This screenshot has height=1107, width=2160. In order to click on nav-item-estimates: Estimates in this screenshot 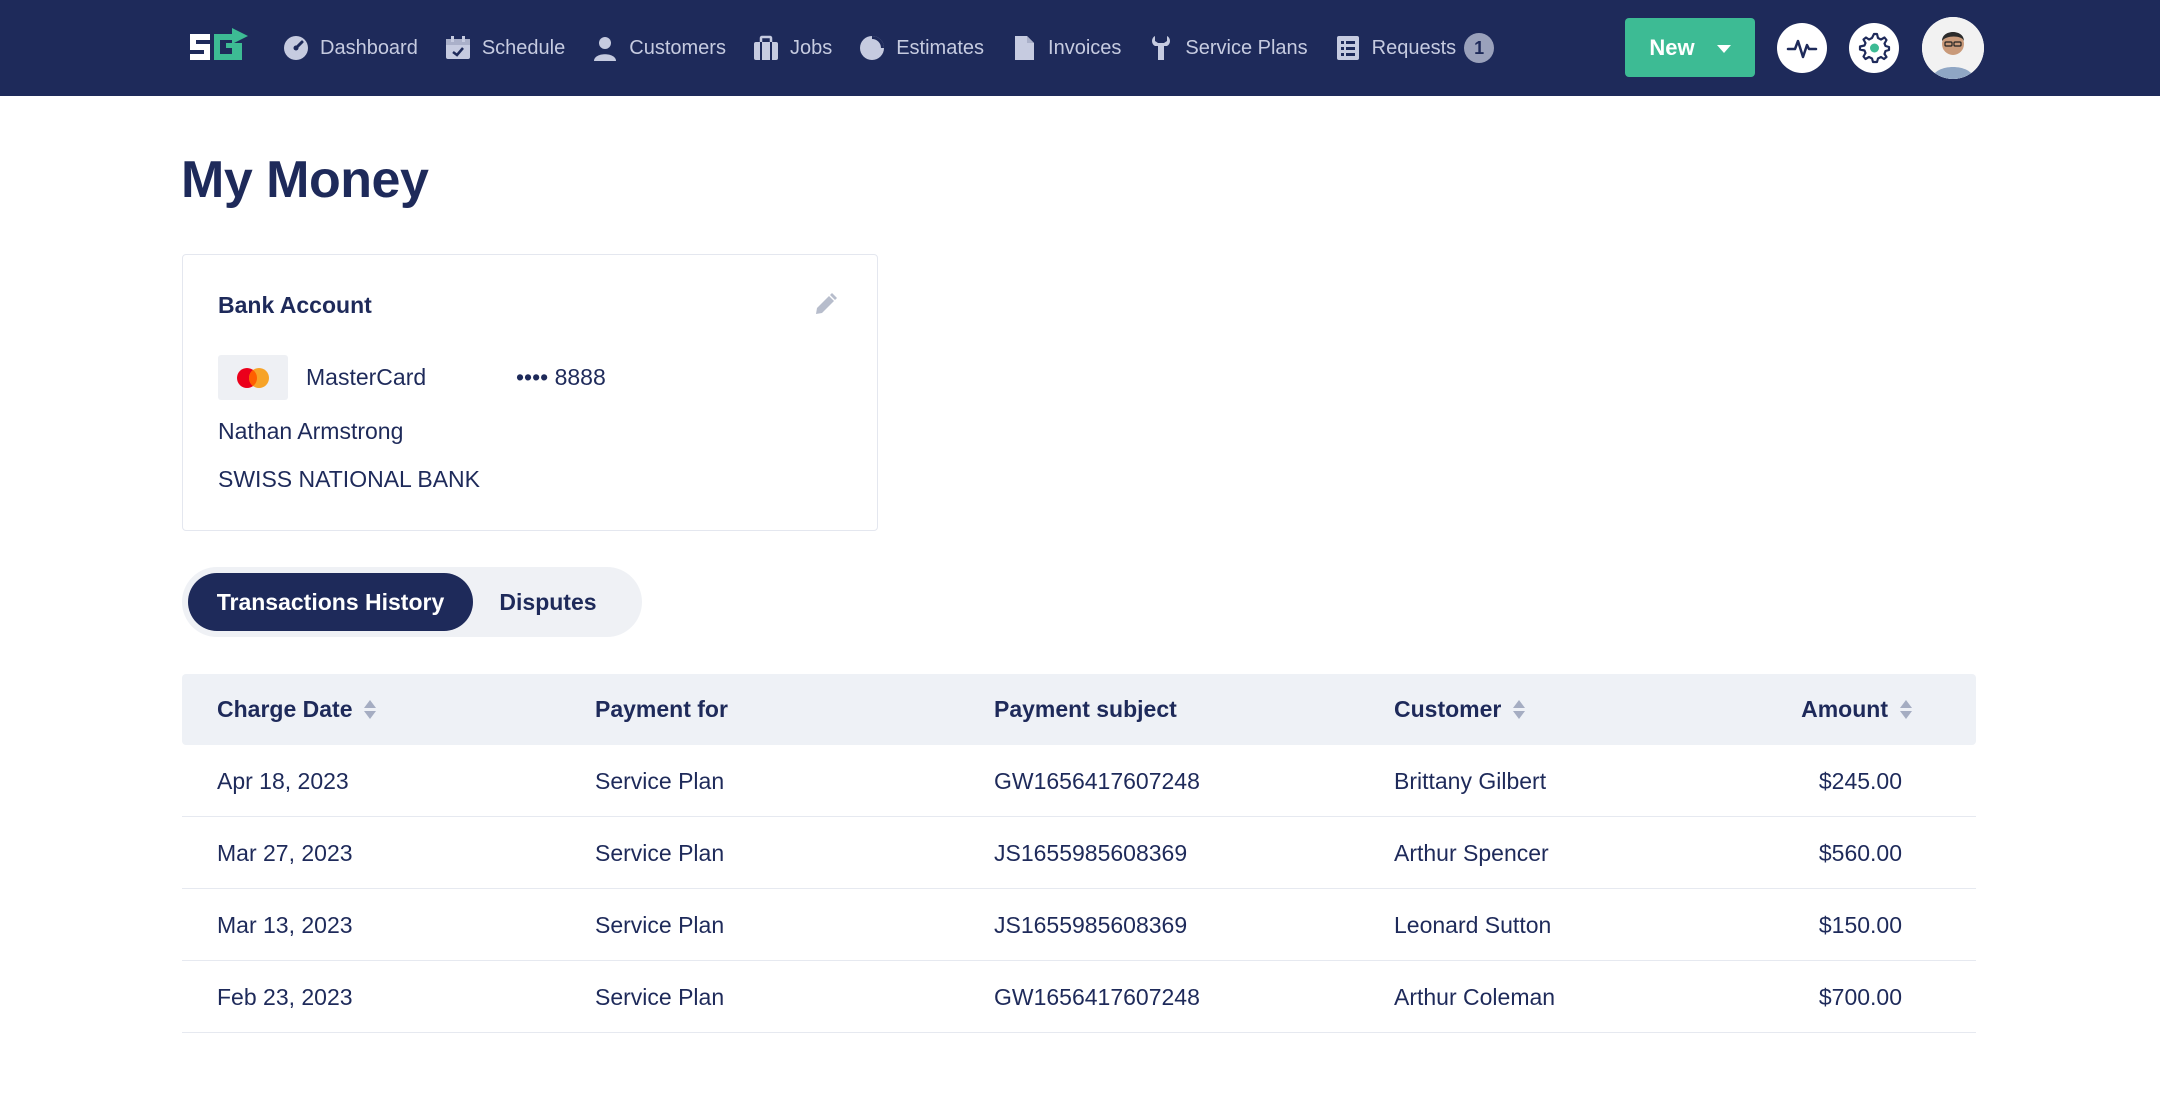, I will do `click(921, 48)`.